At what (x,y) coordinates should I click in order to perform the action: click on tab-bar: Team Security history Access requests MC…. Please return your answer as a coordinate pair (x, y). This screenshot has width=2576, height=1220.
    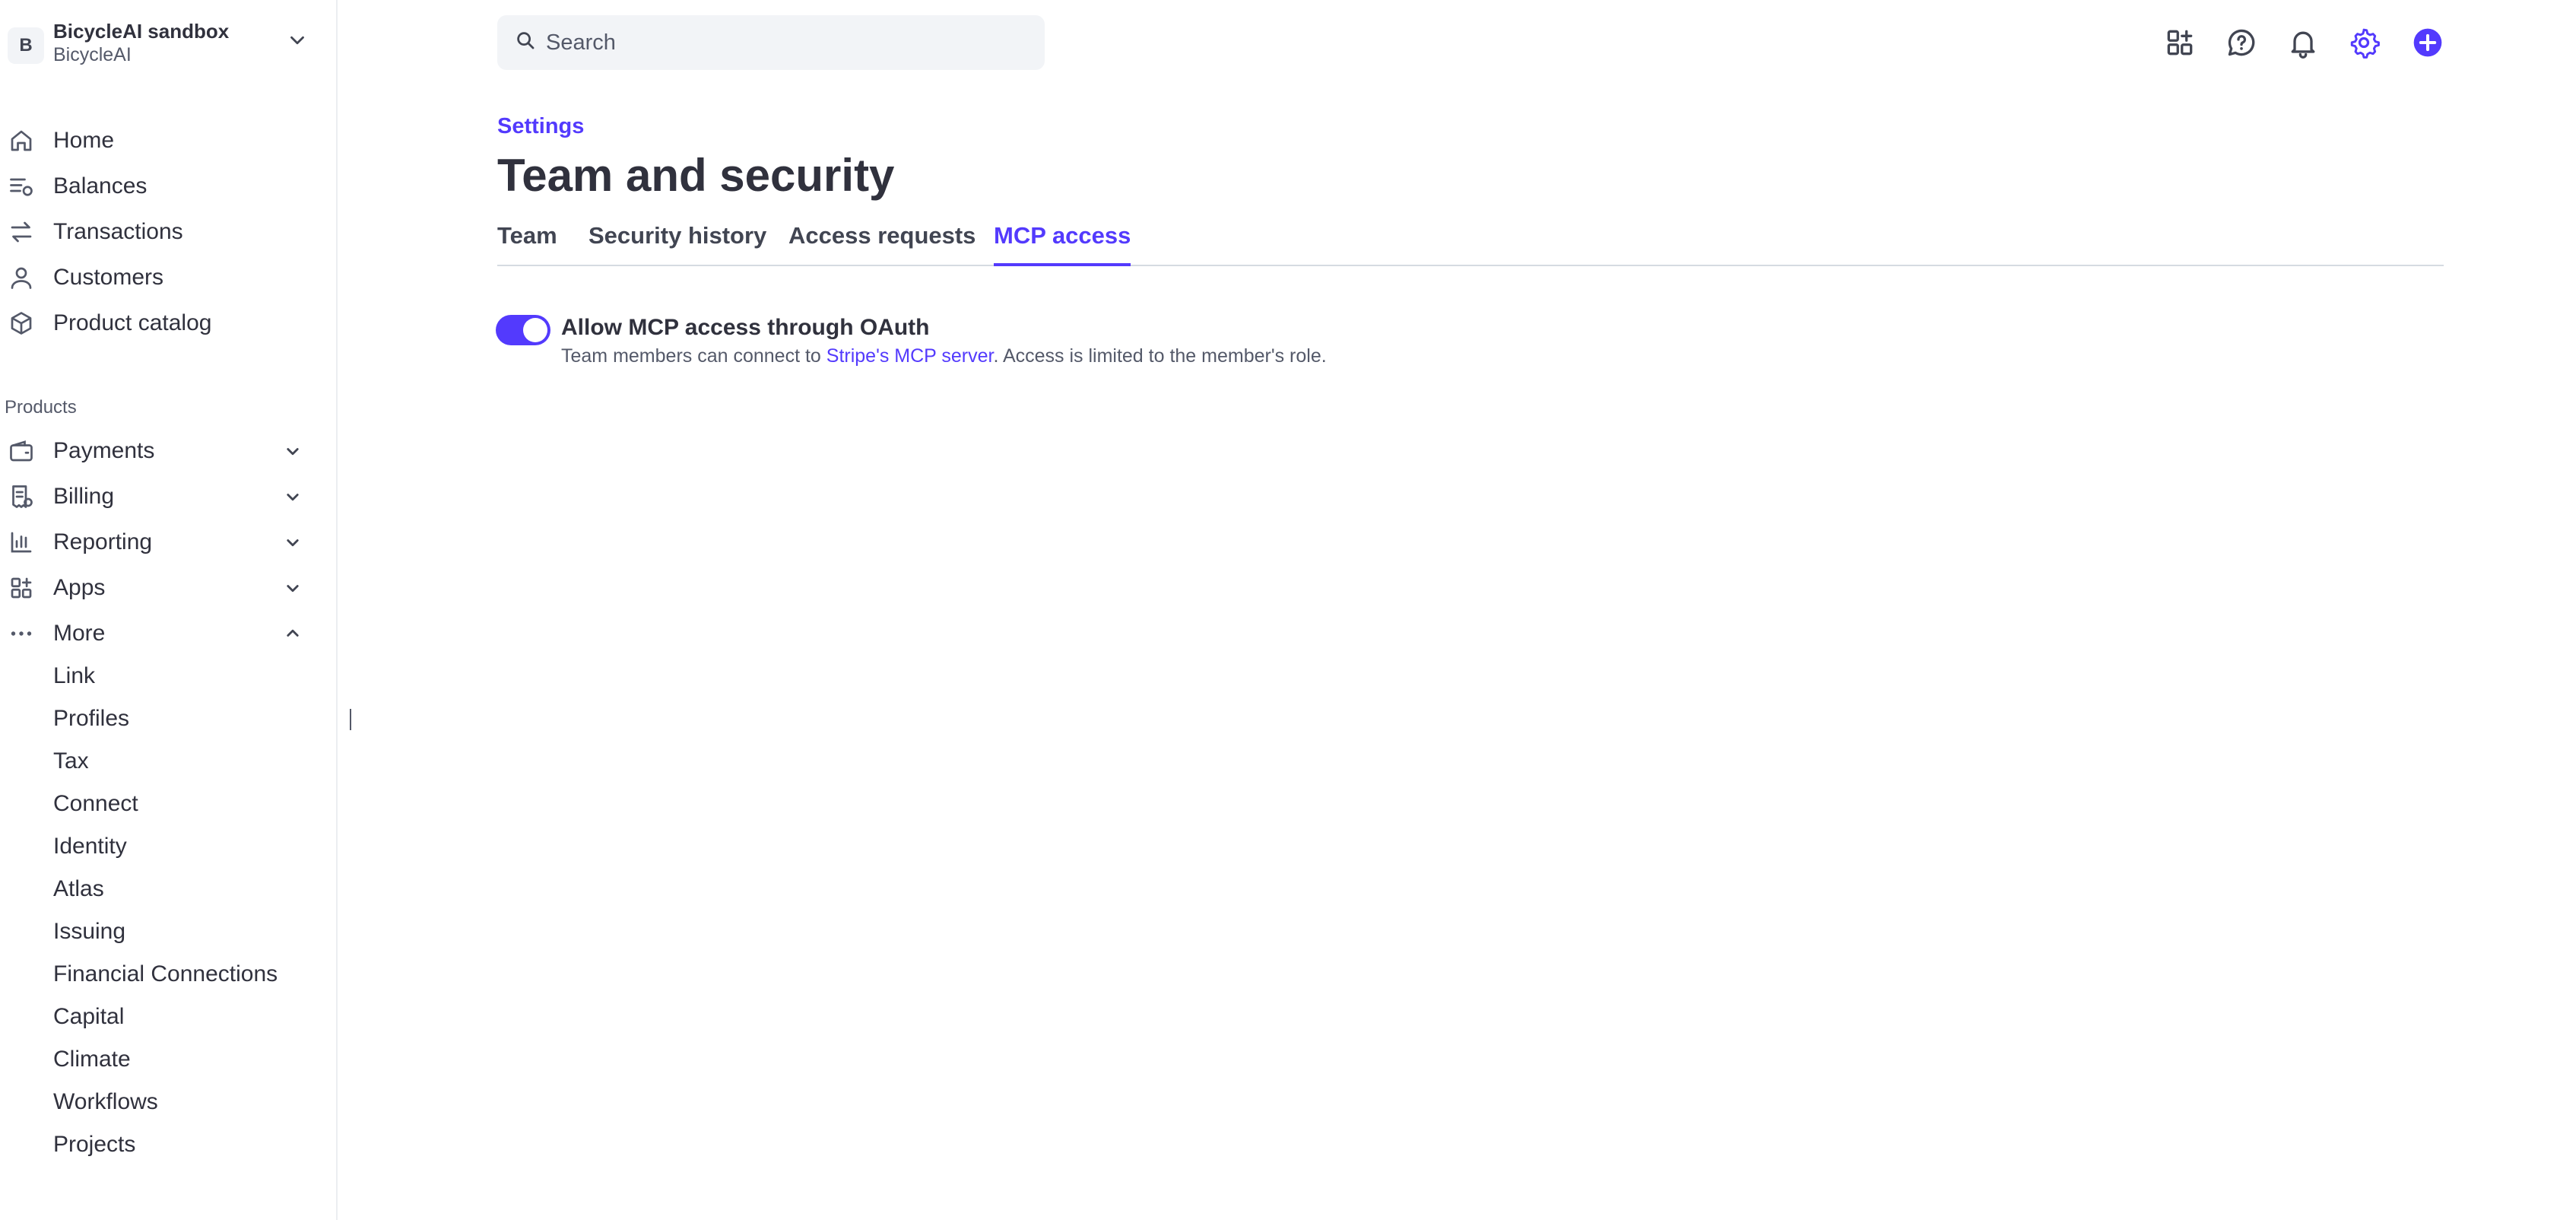
    Looking at the image, I should click on (1470, 244).